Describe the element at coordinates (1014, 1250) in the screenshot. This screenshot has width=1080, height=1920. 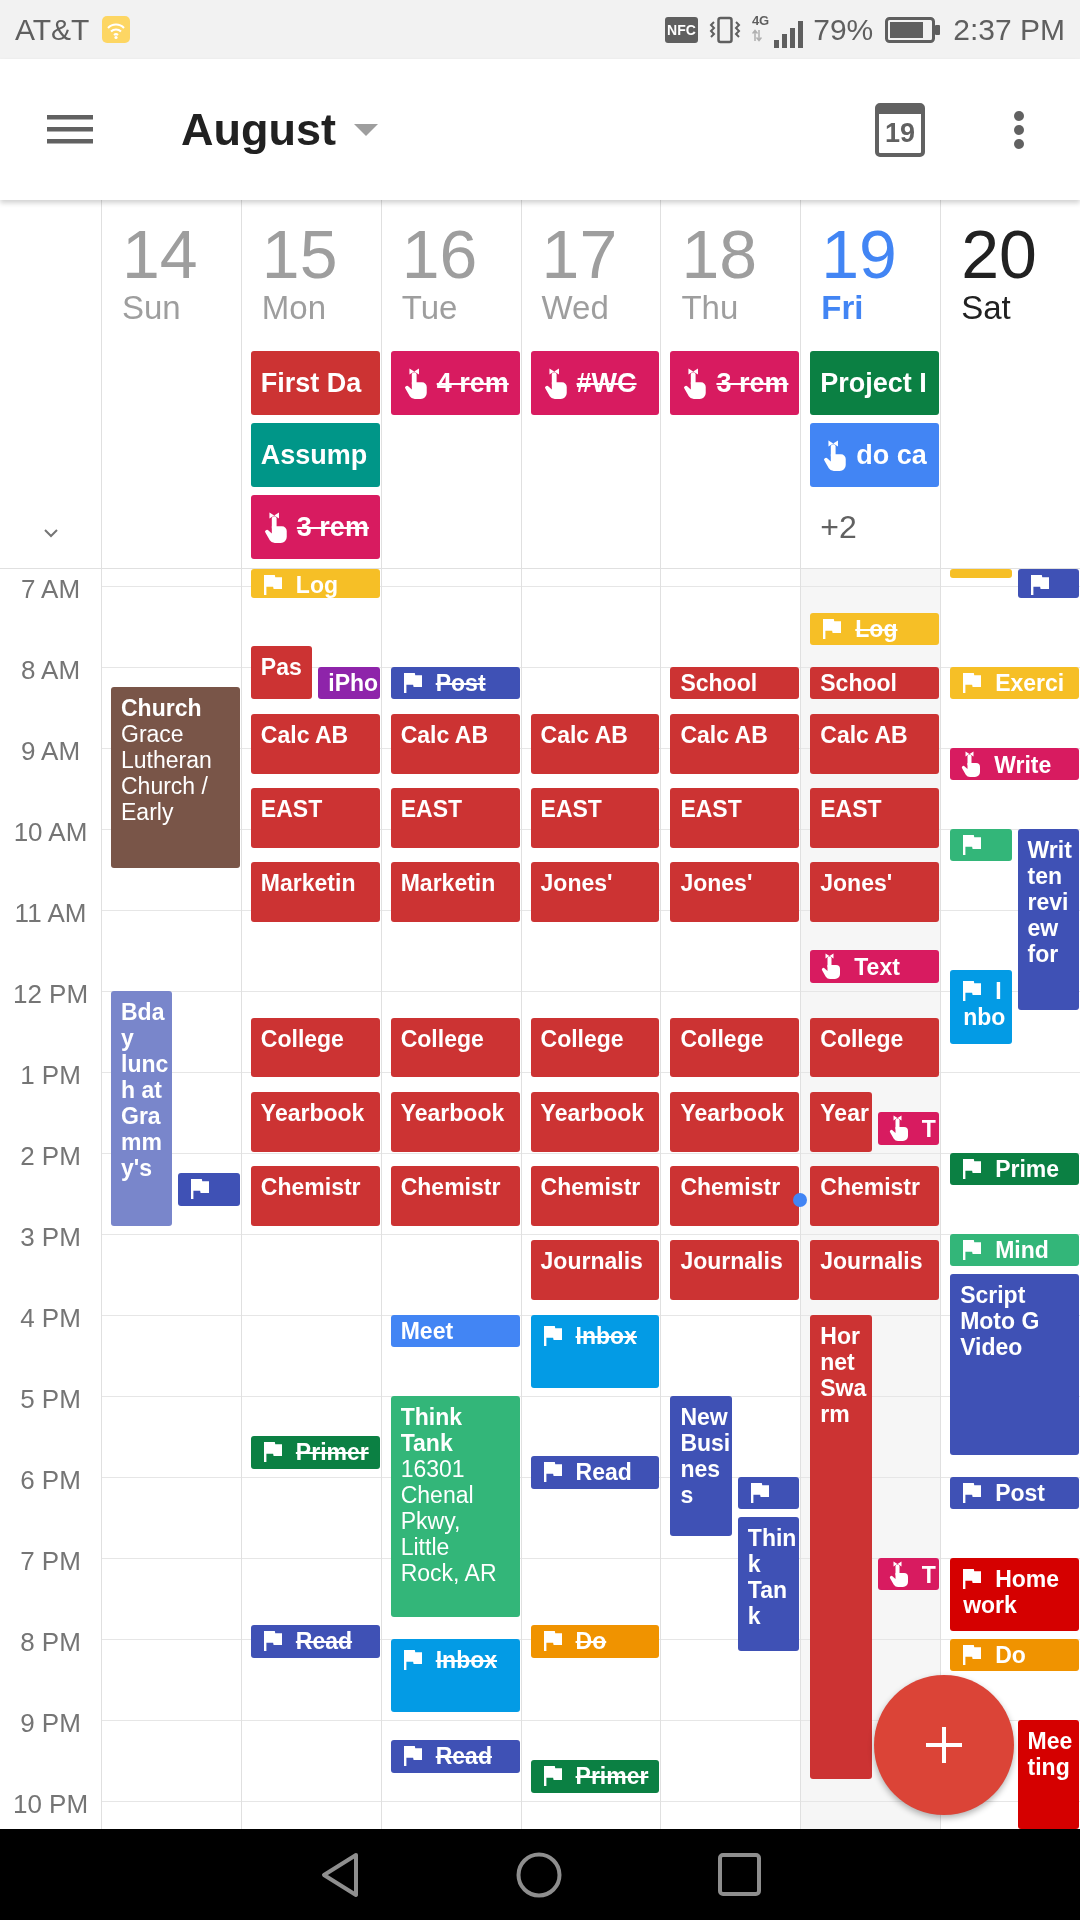
I see `task-event: Mind` at that location.